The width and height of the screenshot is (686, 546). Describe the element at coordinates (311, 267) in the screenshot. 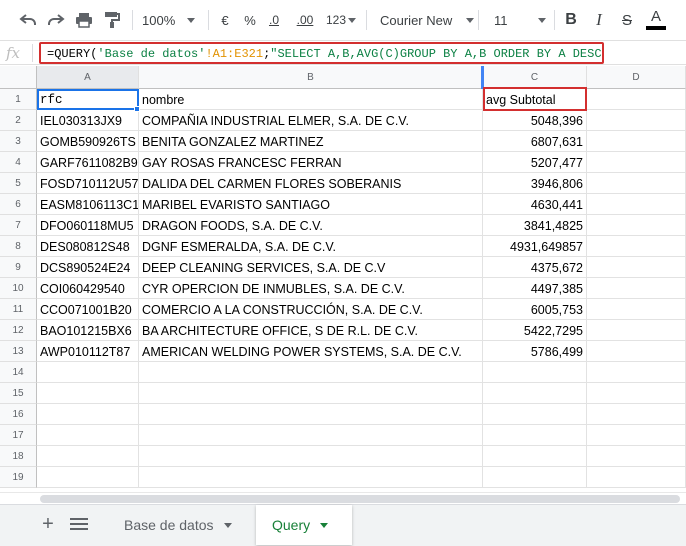

I see `cell-nombre: DEEP CLEANING SERVICES, S.A. DE C.V` at that location.